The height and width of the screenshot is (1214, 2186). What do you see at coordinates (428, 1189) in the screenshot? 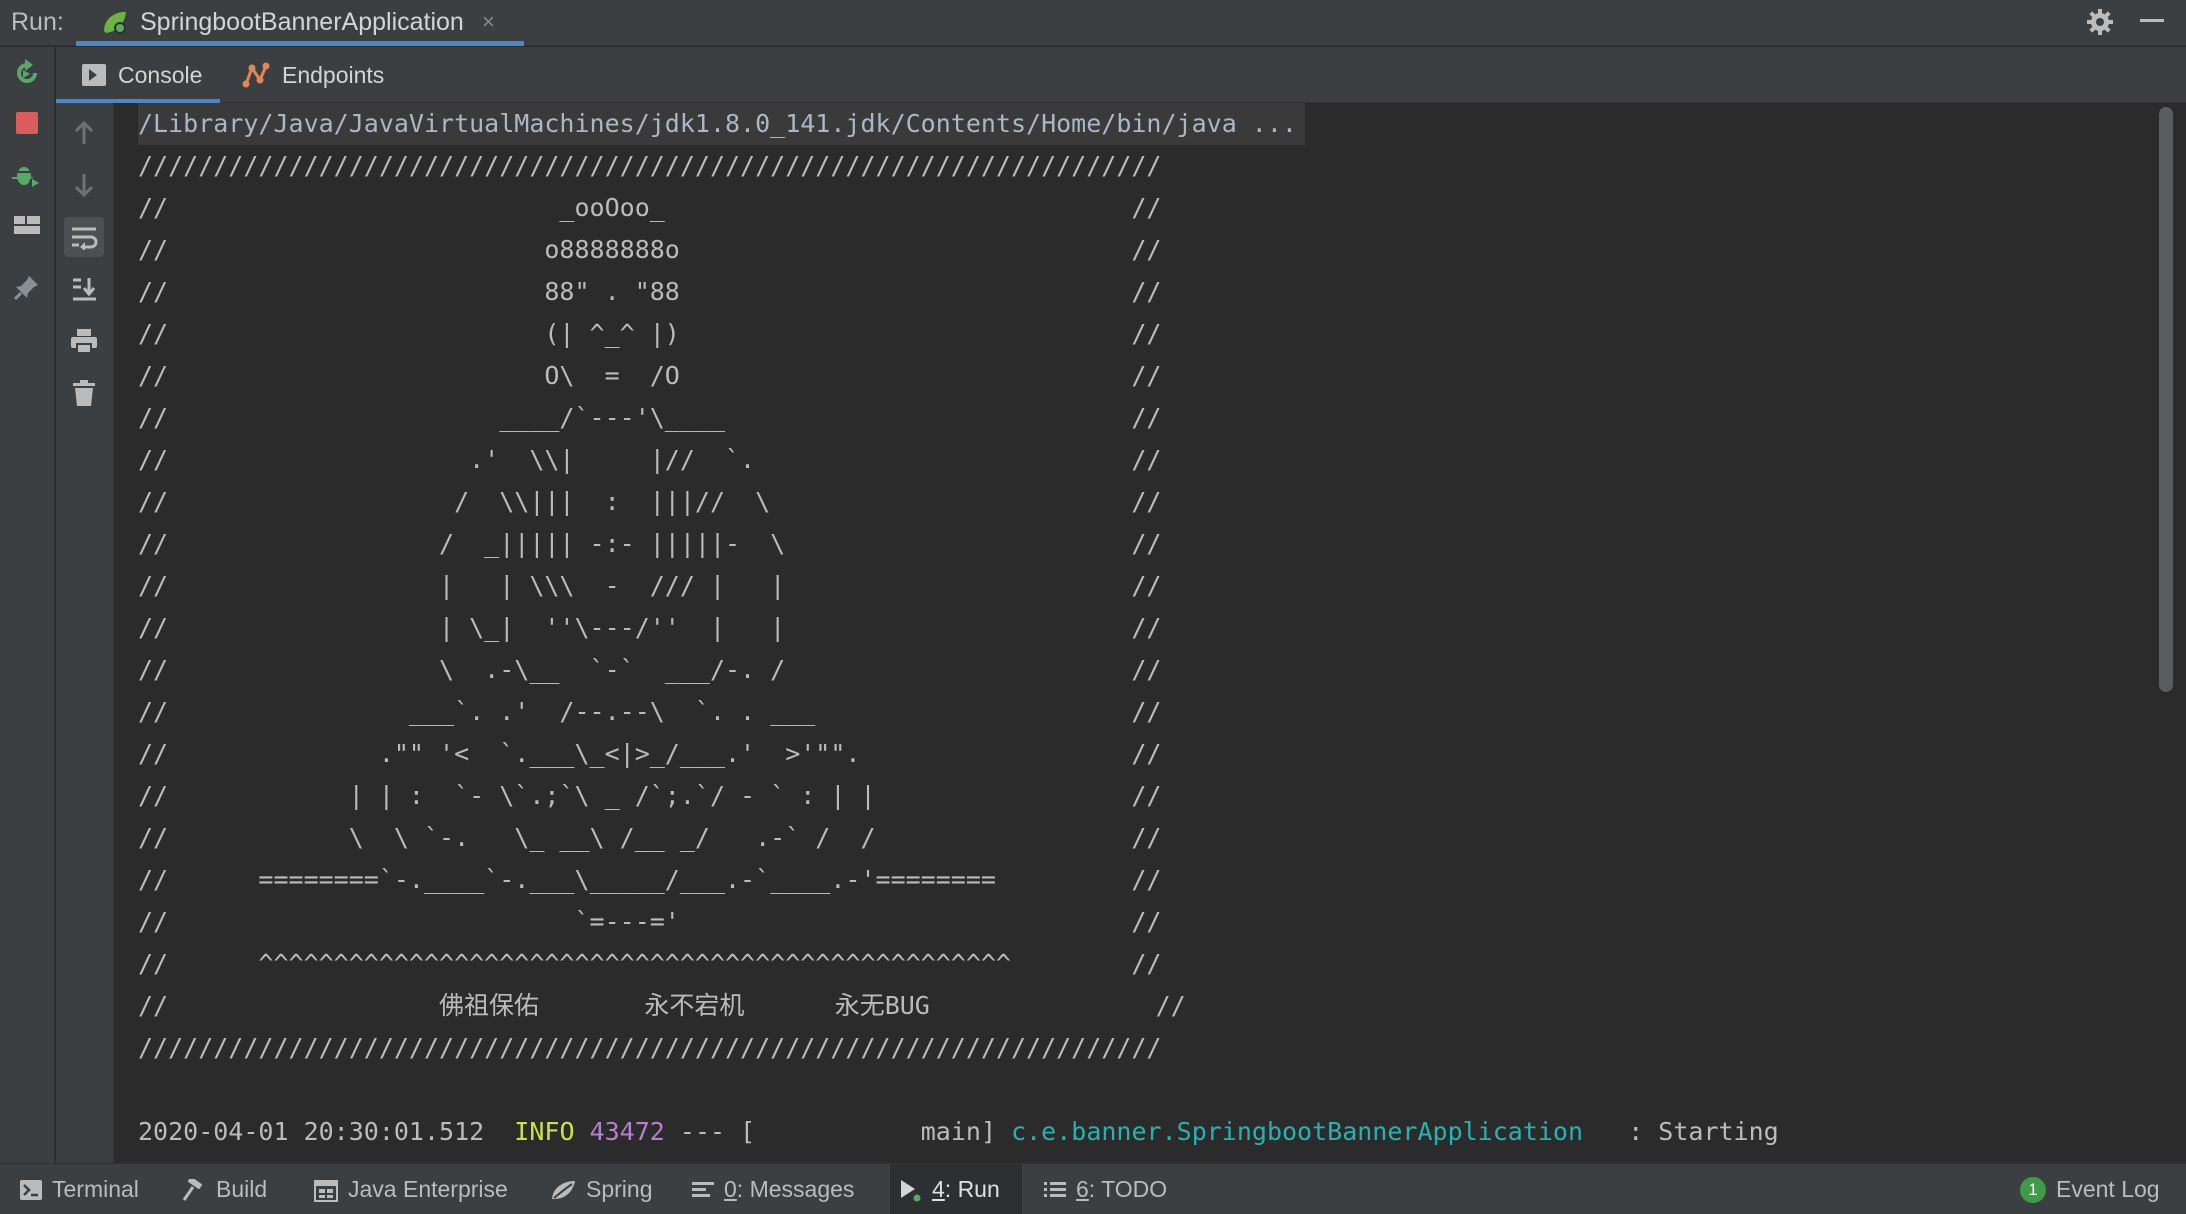
I see `tab-java-enterprise-label: Java Enterprise` at bounding box center [428, 1189].